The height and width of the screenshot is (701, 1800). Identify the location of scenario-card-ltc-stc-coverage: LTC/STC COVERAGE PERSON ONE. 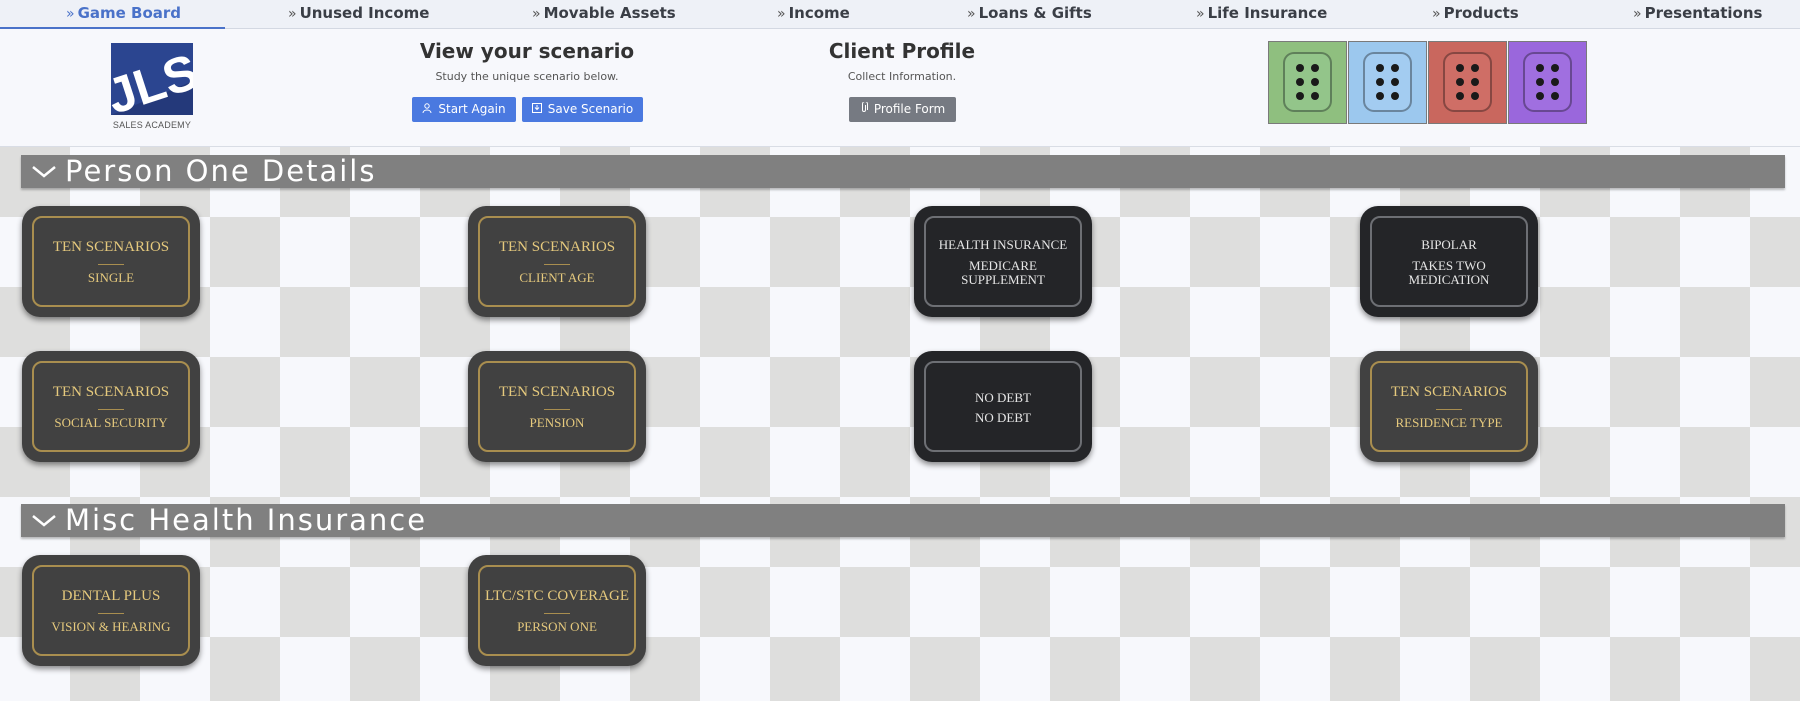
(557, 610).